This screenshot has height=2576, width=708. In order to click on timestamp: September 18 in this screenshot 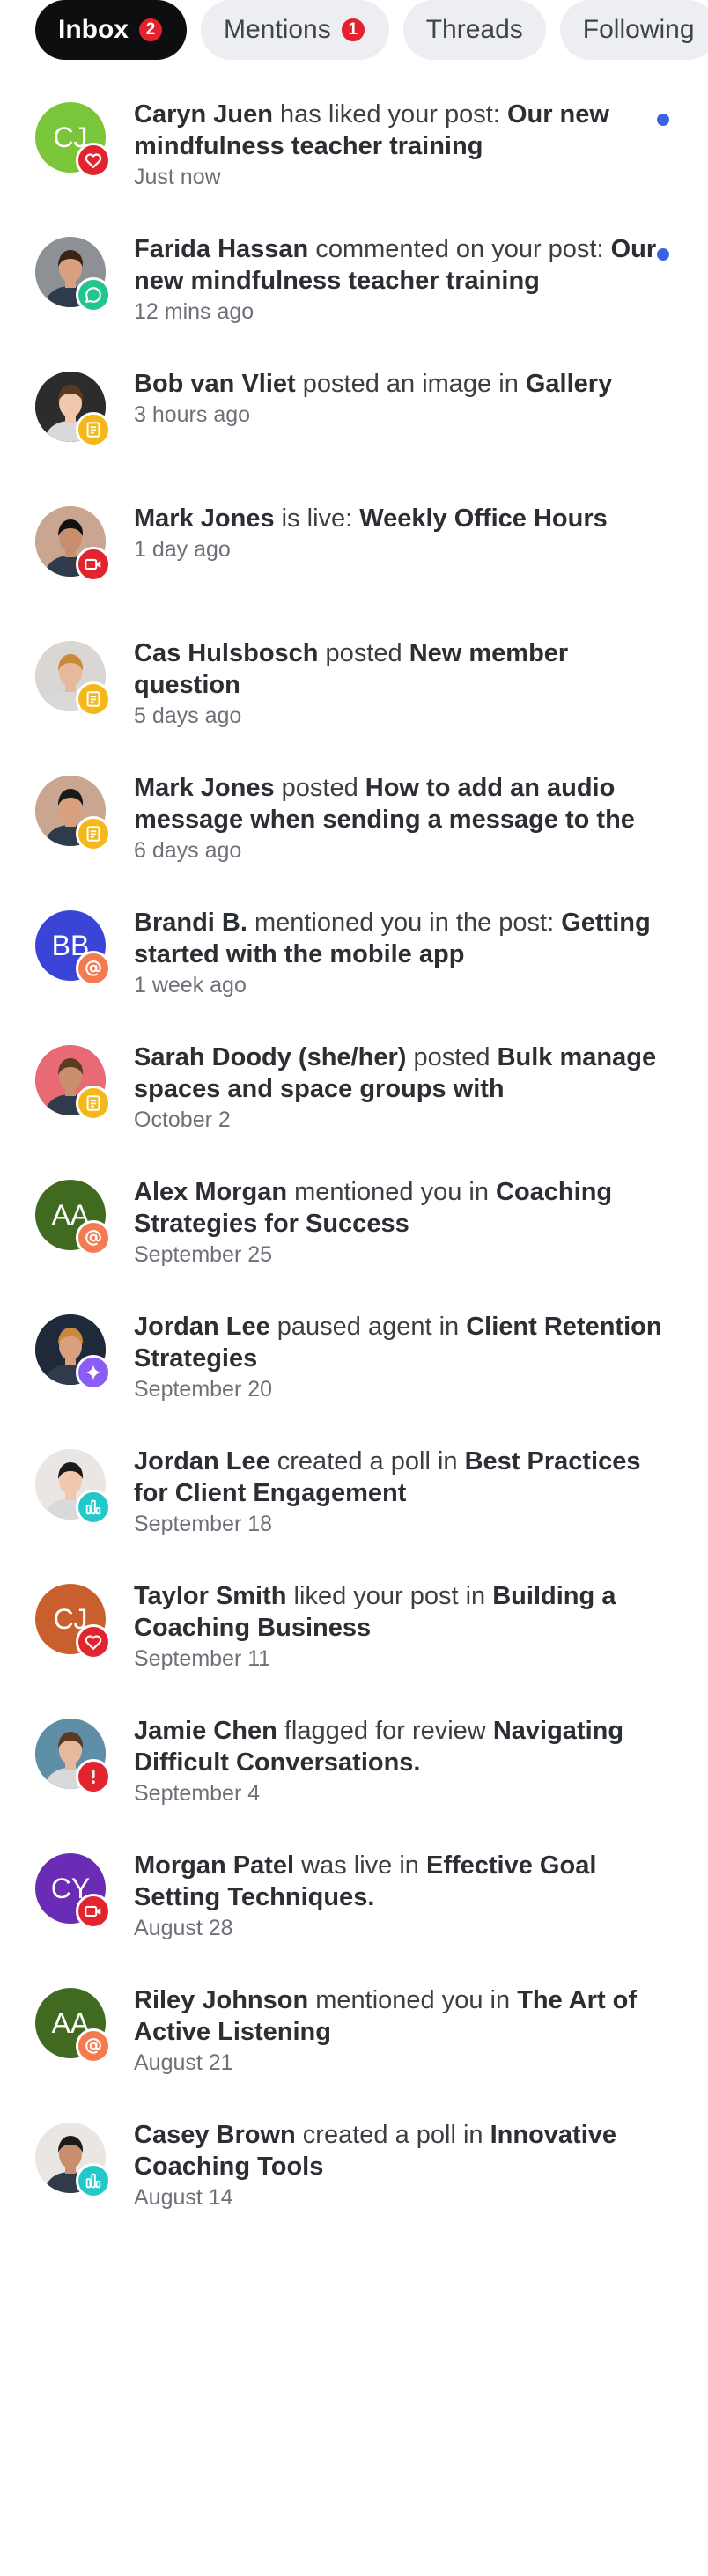, I will do `click(203, 1524)`.